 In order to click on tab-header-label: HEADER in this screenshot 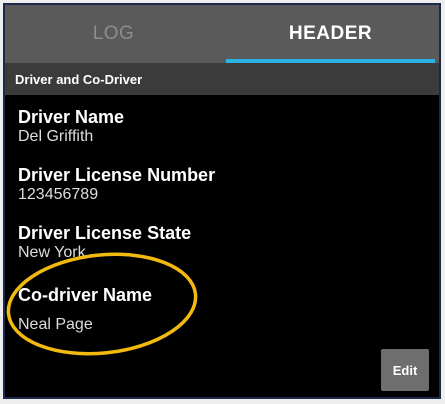, I will do `click(330, 33)`.